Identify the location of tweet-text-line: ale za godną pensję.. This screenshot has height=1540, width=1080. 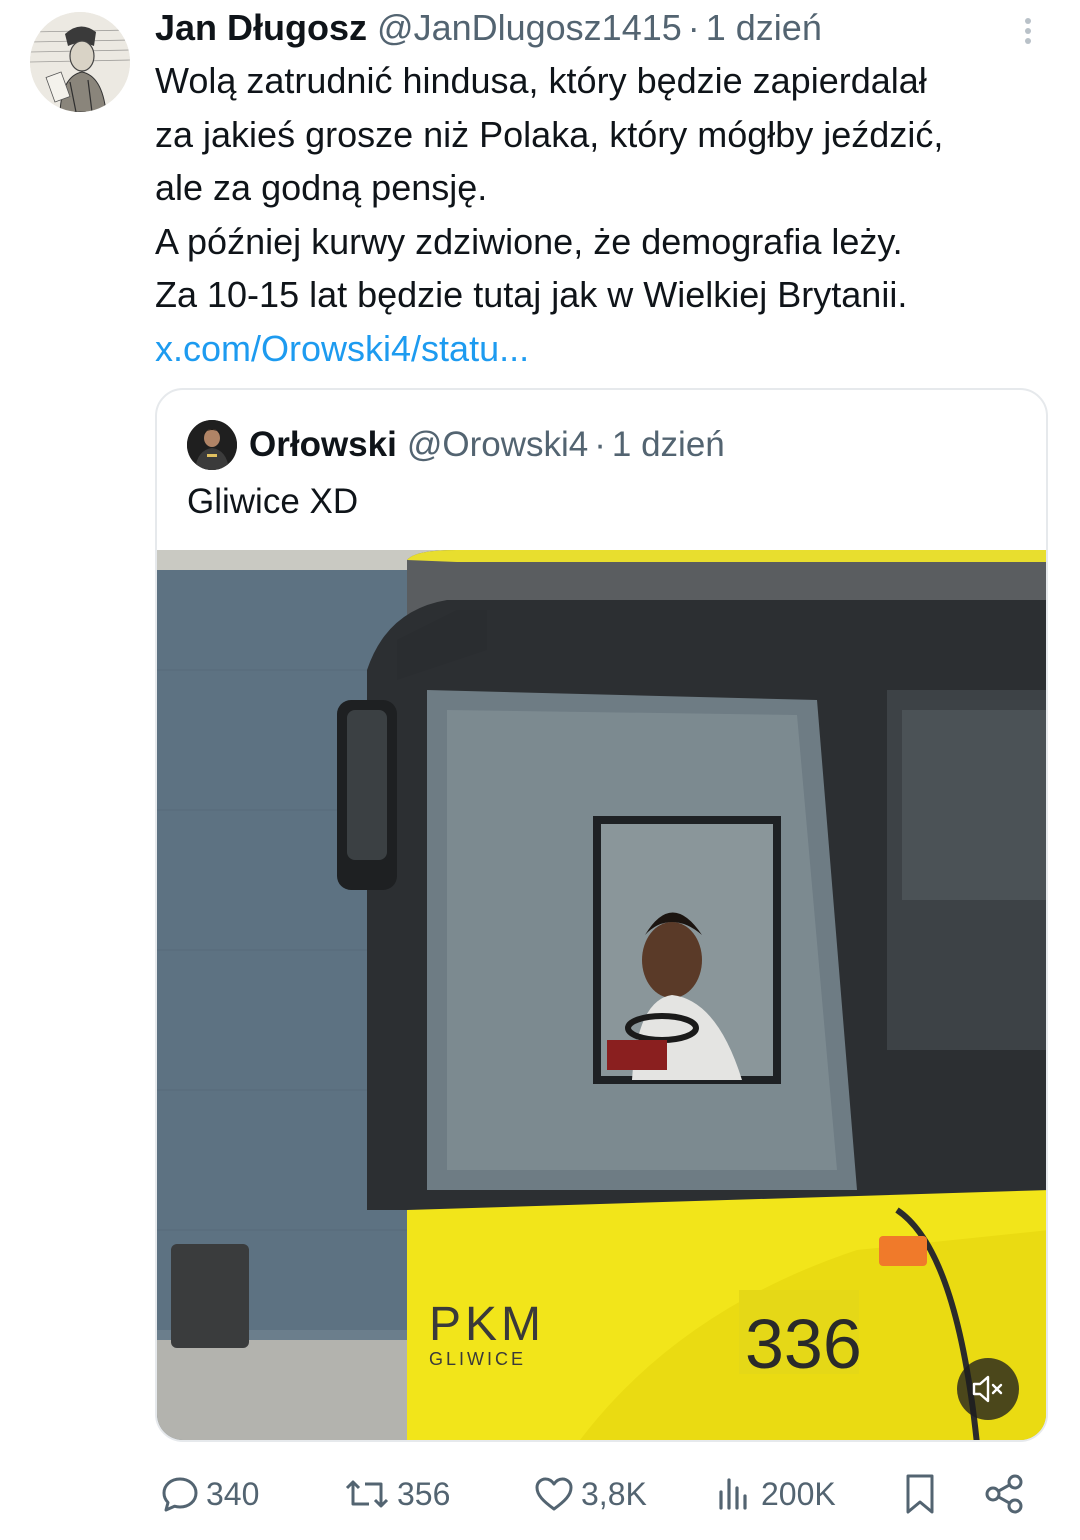
(321, 187).